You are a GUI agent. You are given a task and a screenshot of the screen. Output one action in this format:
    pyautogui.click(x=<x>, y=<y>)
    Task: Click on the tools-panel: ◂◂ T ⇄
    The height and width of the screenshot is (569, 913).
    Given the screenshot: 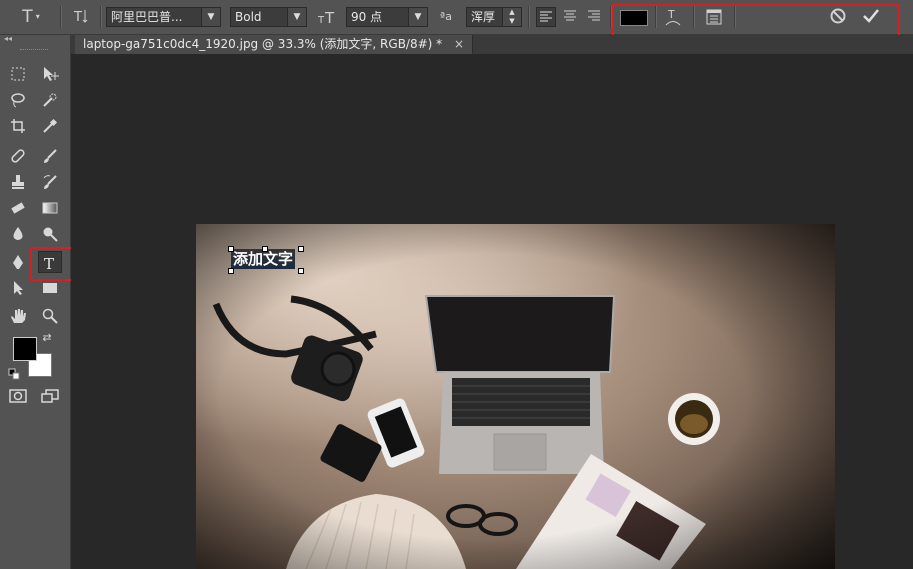 What is the action you would take?
    pyautogui.click(x=38, y=301)
    